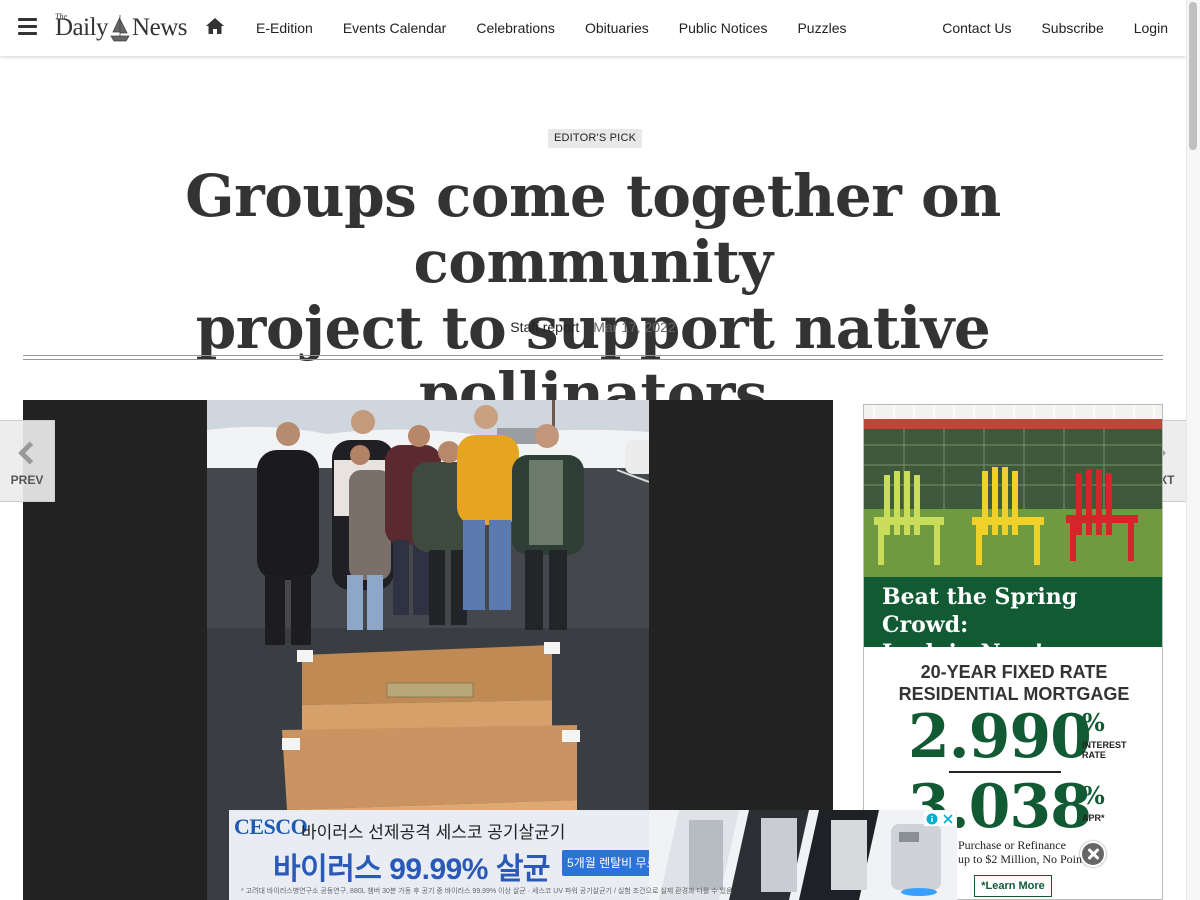 The image size is (1200, 900). What do you see at coordinates (1014, 694) in the screenshot?
I see `ad-fixed-line-2: RESIDENTIAL MORTGAGE` at bounding box center [1014, 694].